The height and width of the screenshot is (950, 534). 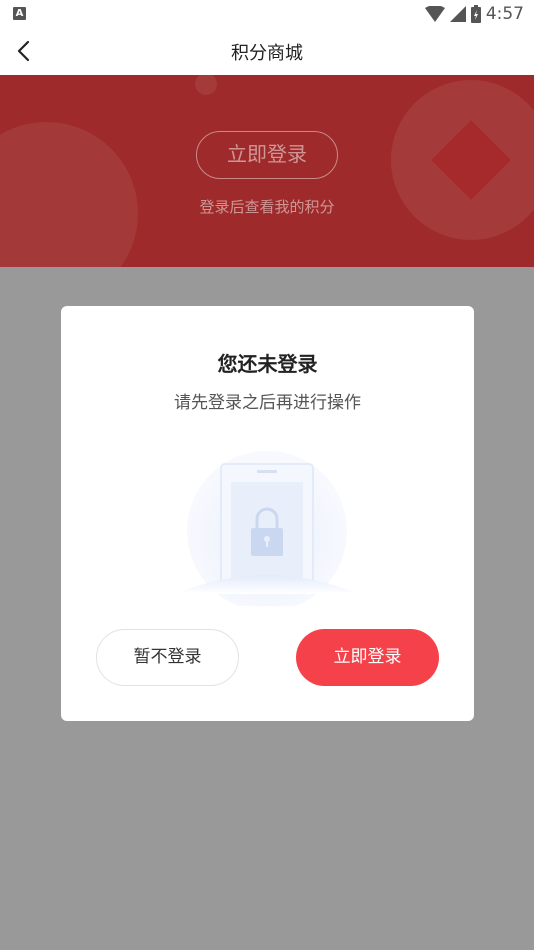 I want to click on signal-icon, so click(x=457, y=14).